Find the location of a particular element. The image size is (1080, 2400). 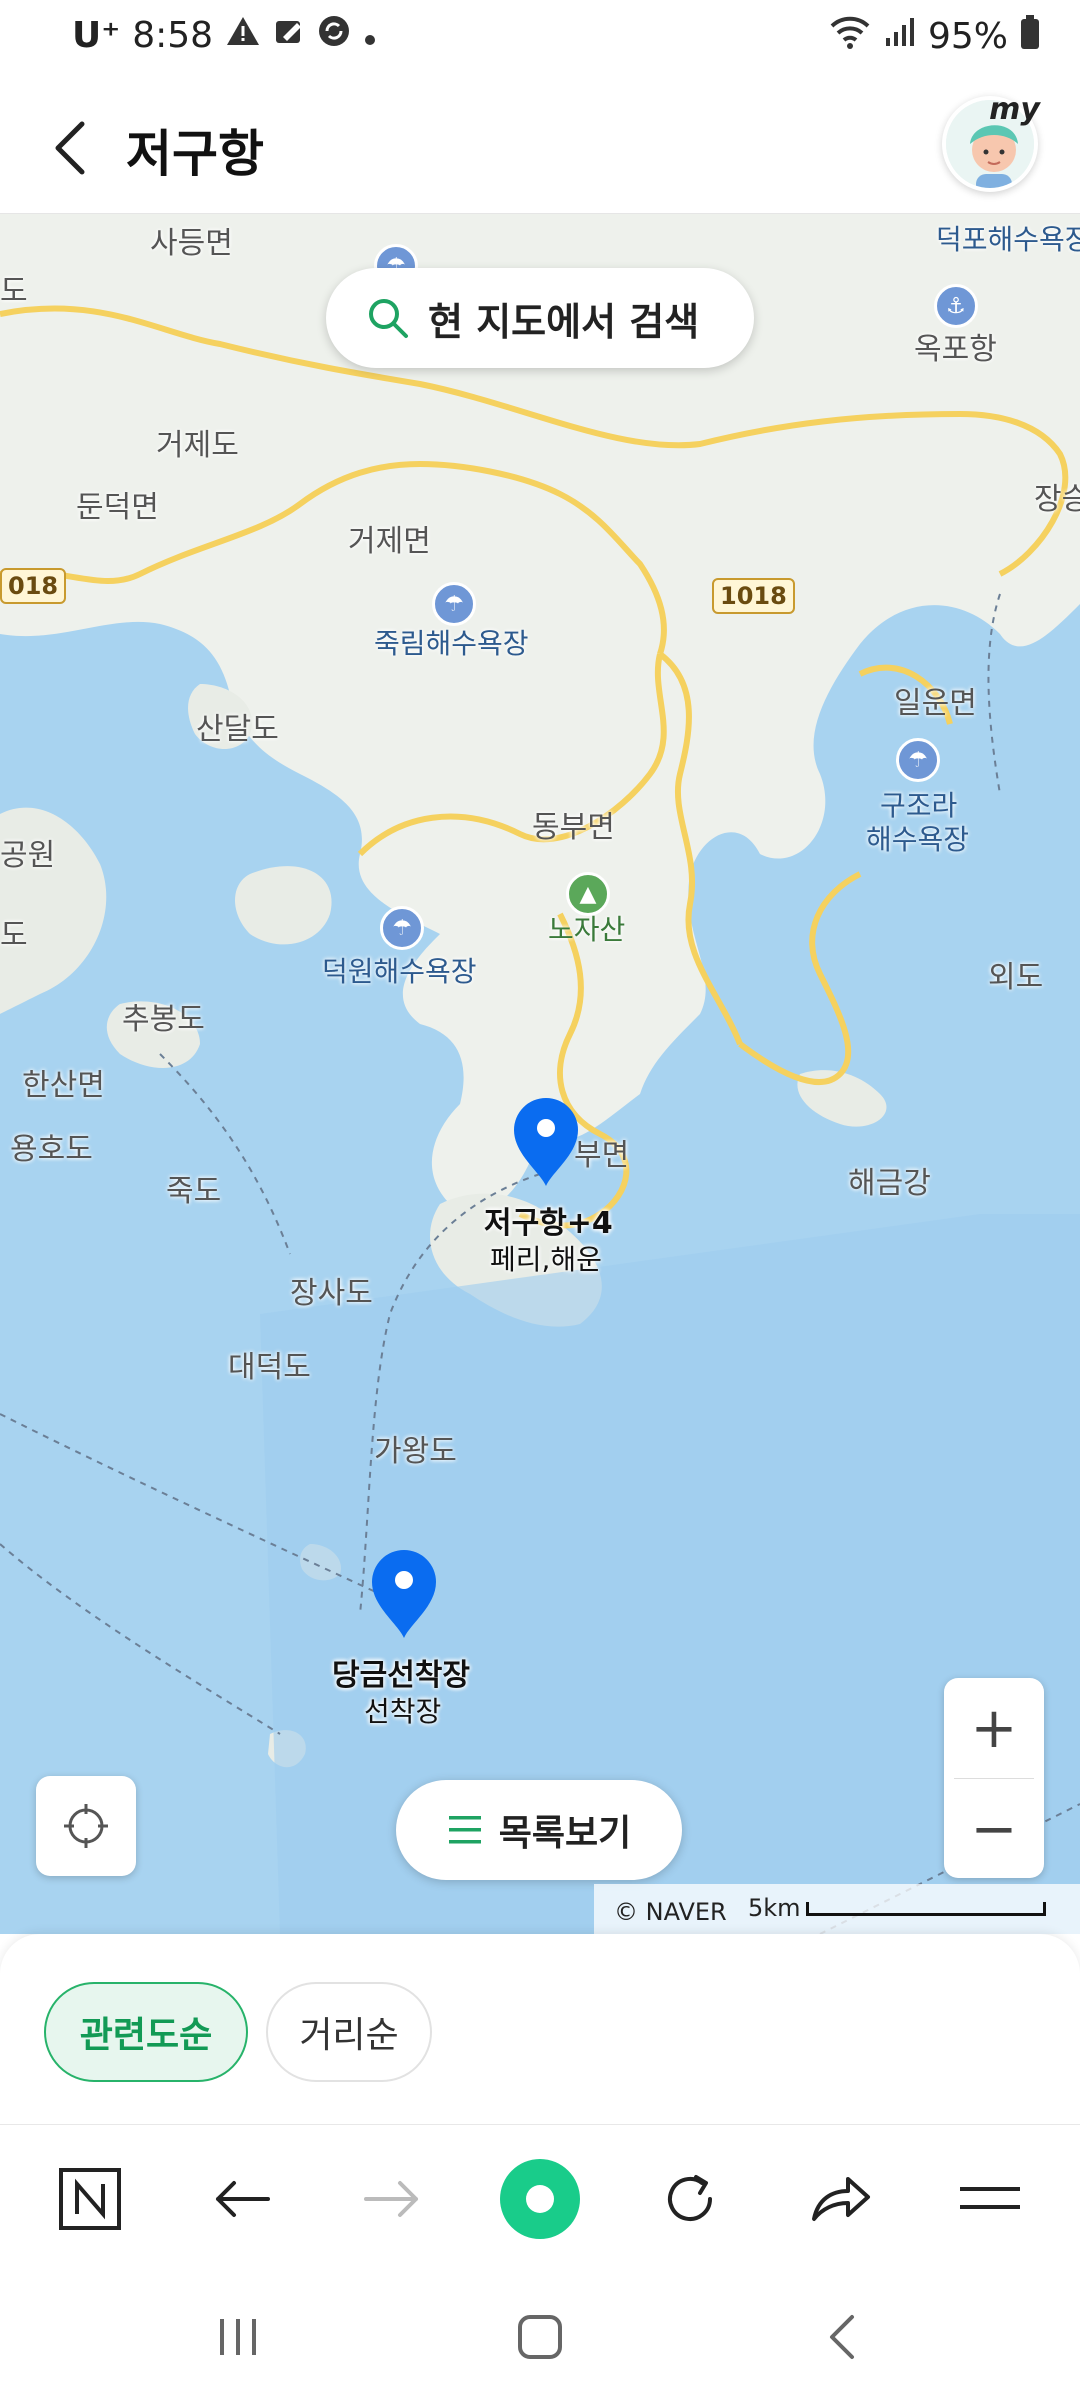

browser-toolbar is located at coordinates (540, 2197).